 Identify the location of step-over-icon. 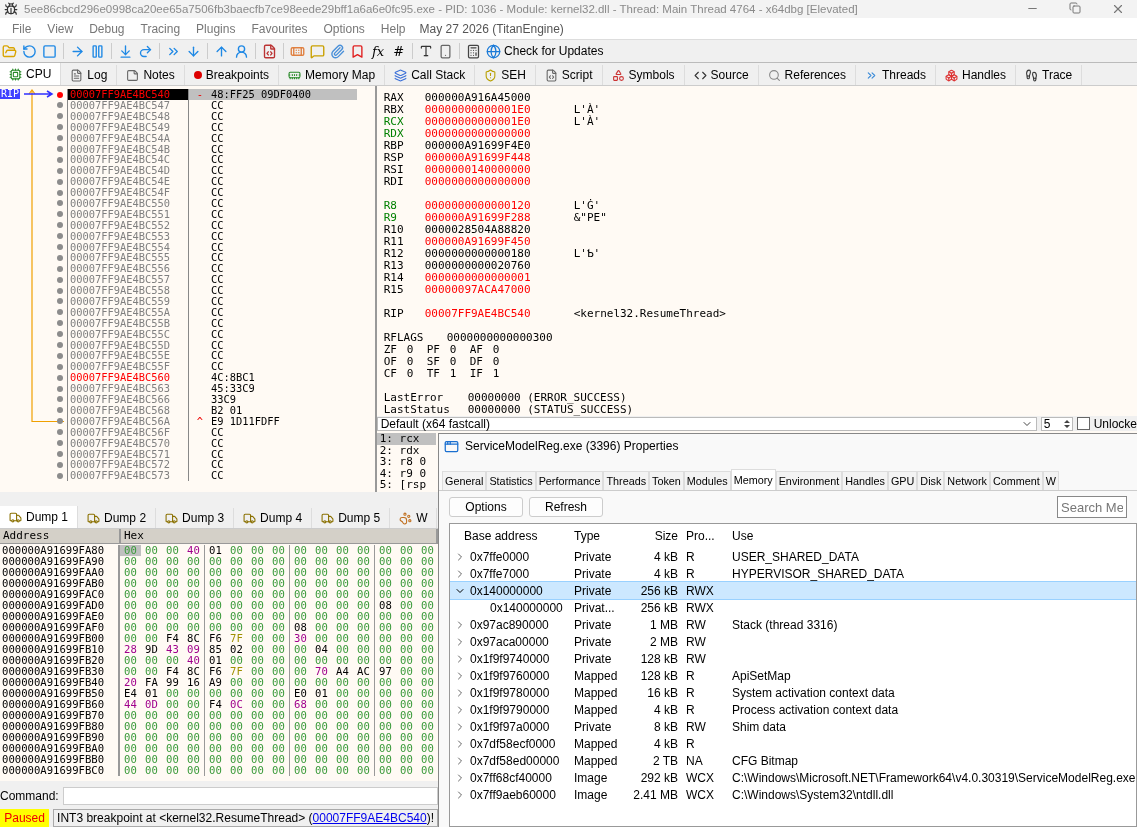
(145, 51).